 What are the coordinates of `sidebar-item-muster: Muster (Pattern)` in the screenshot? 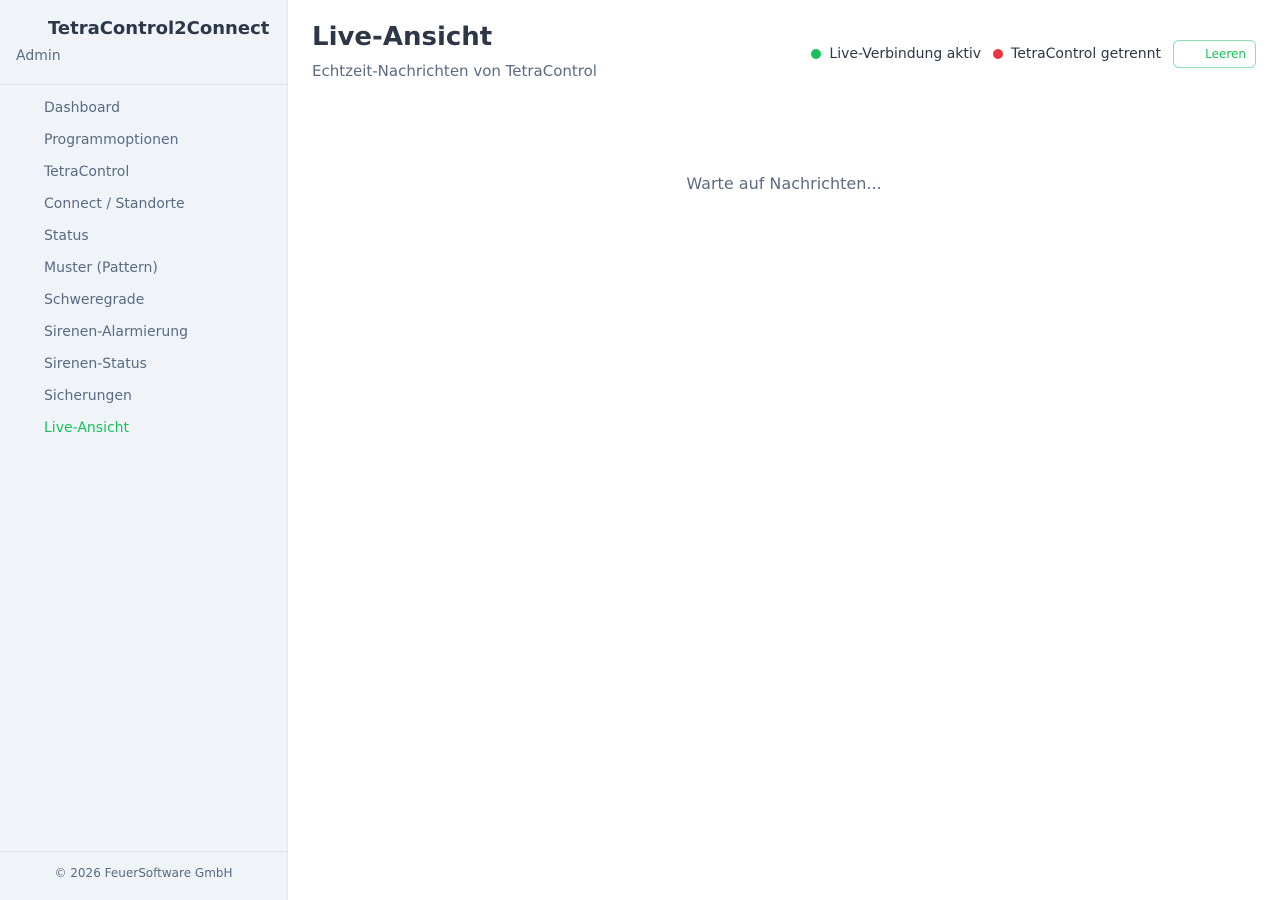 It's located at (143, 268).